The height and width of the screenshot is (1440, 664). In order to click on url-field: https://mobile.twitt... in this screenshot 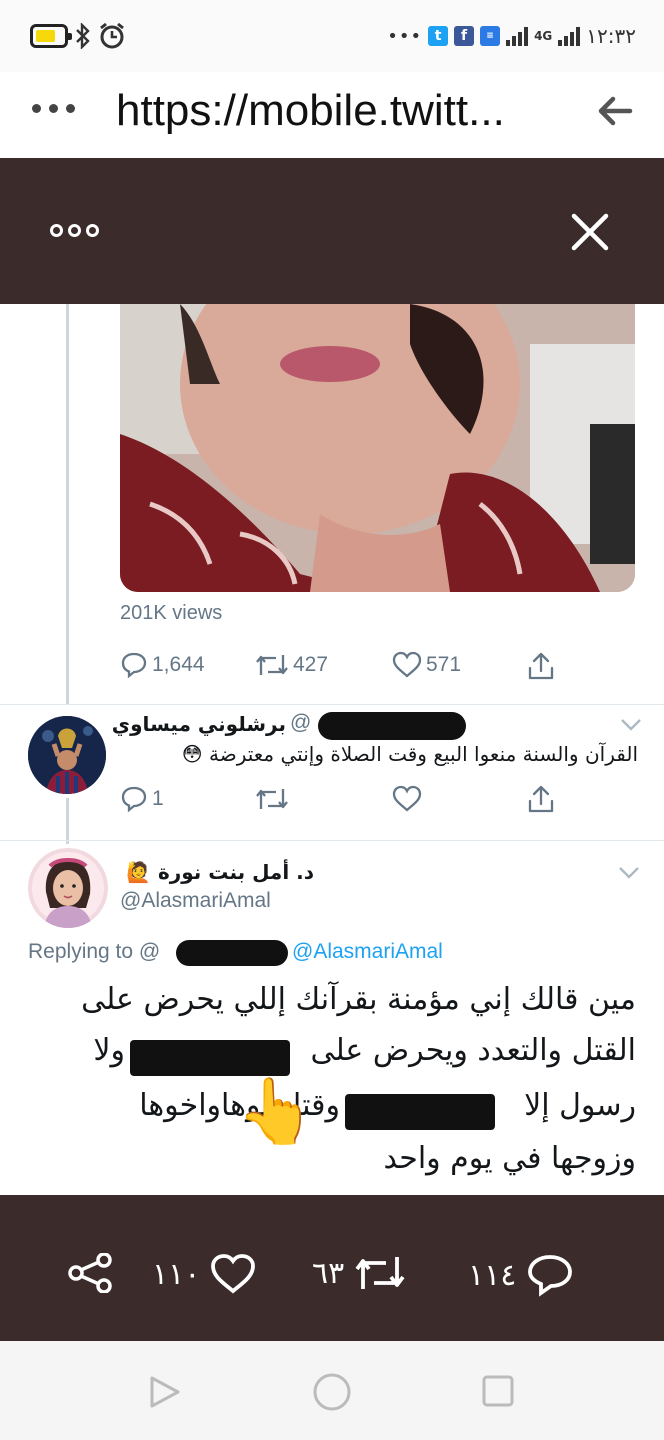, I will do `click(336, 111)`.